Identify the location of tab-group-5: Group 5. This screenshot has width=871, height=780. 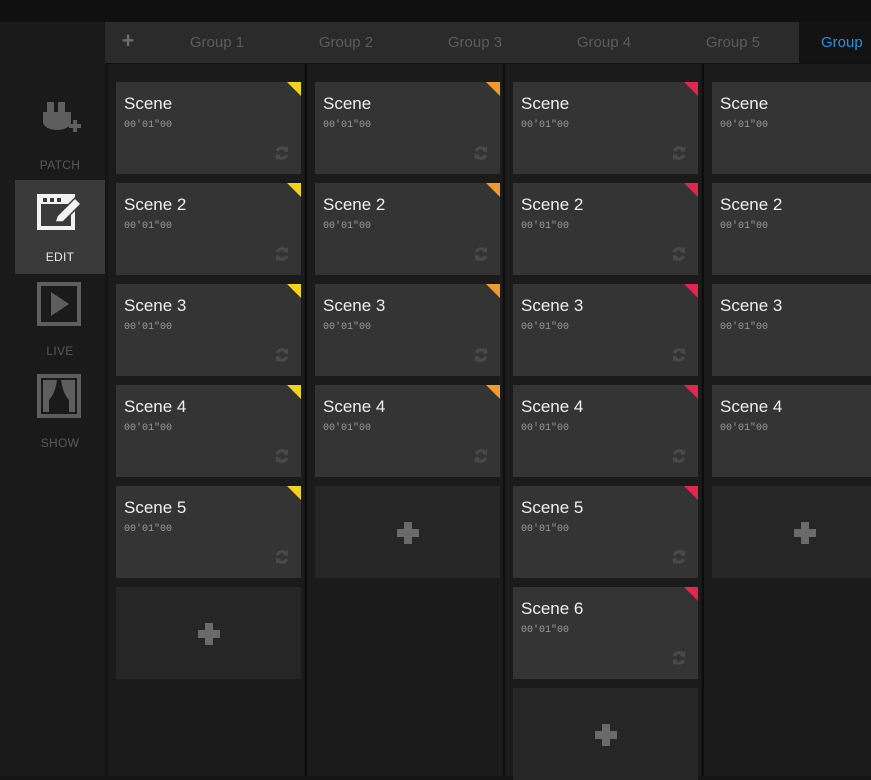
(733, 42).